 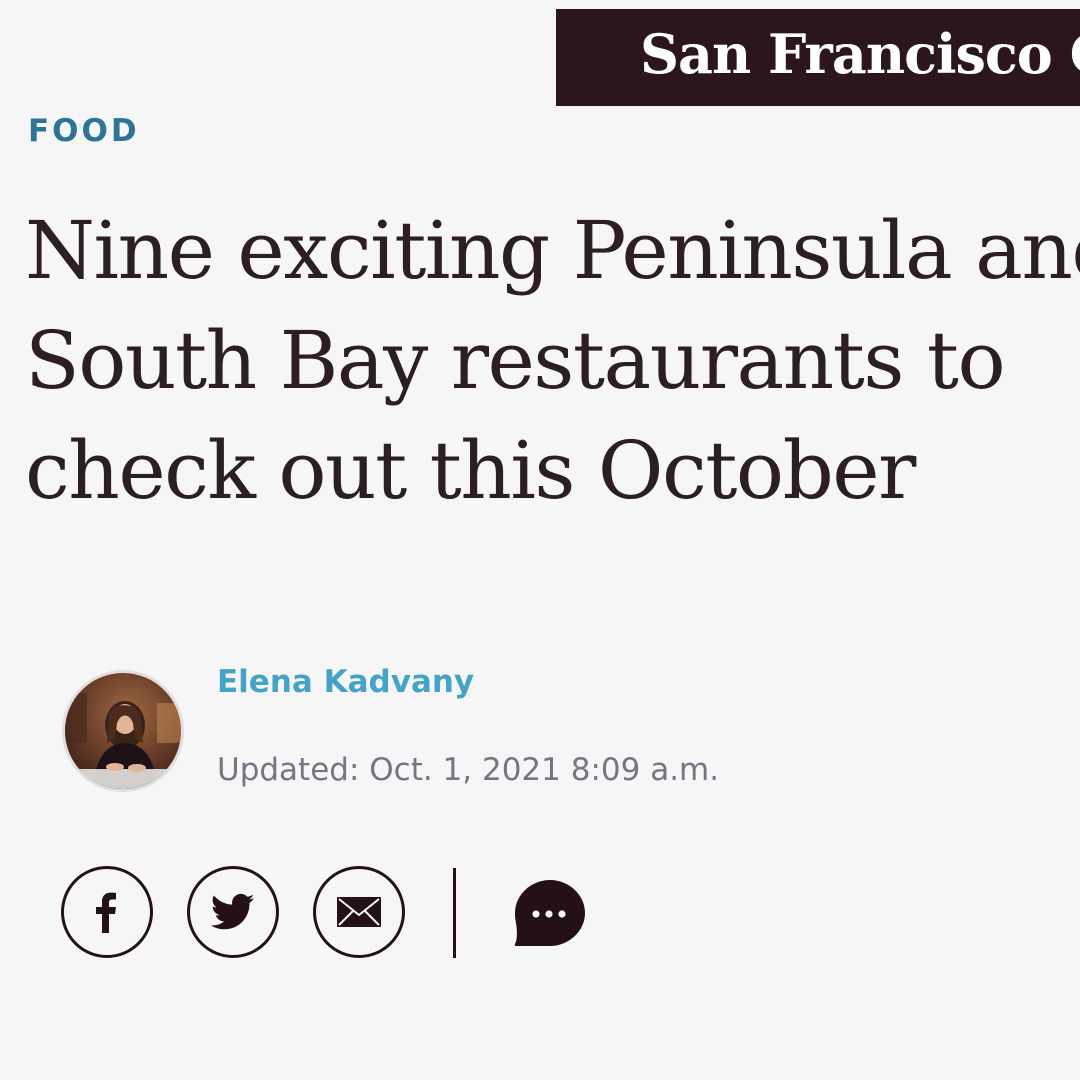 What do you see at coordinates (84, 131) in the screenshot?
I see `section-label: FOOD` at bounding box center [84, 131].